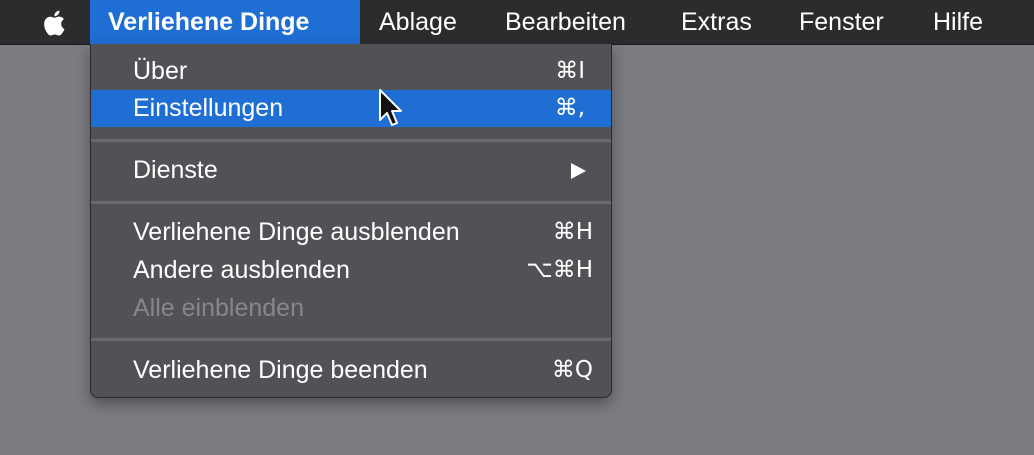 The image size is (1034, 455). I want to click on menu-item-label: Einstellungen, so click(208, 108).